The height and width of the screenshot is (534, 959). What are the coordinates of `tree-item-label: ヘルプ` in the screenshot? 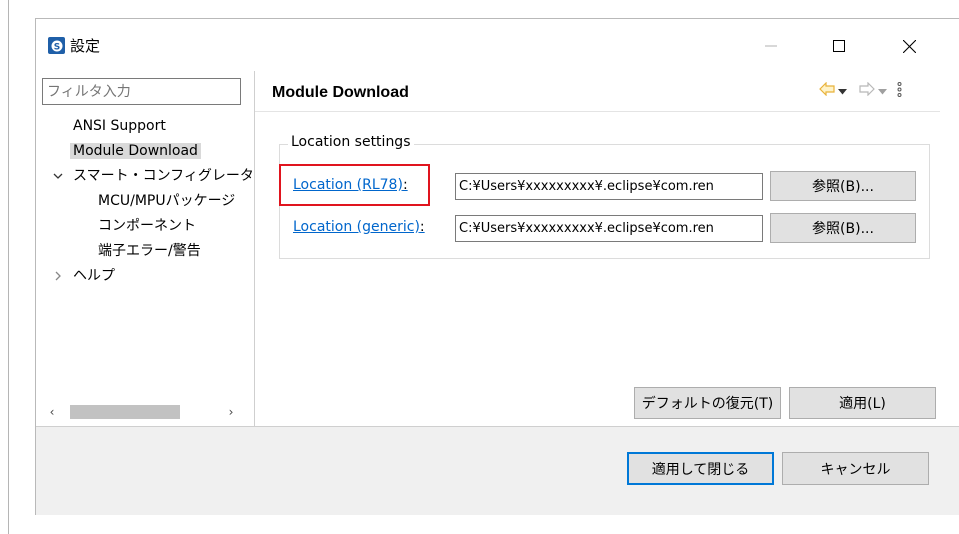 It's located at (94, 276).